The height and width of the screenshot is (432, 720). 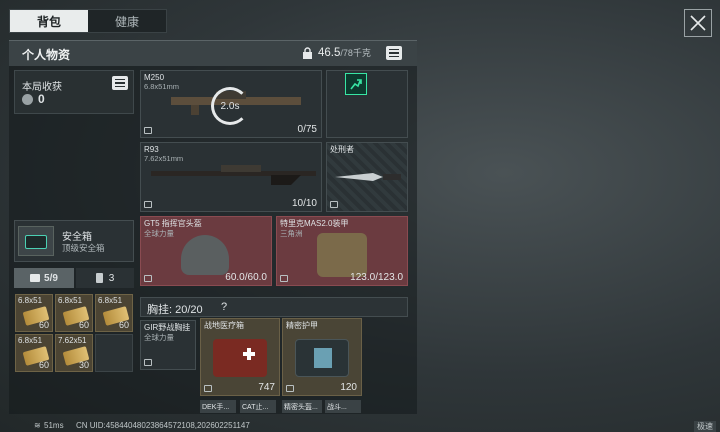 I want to click on primary-weapon-slot: M250 6.8x51mm 2.0s 0/75, so click(x=231, y=104).